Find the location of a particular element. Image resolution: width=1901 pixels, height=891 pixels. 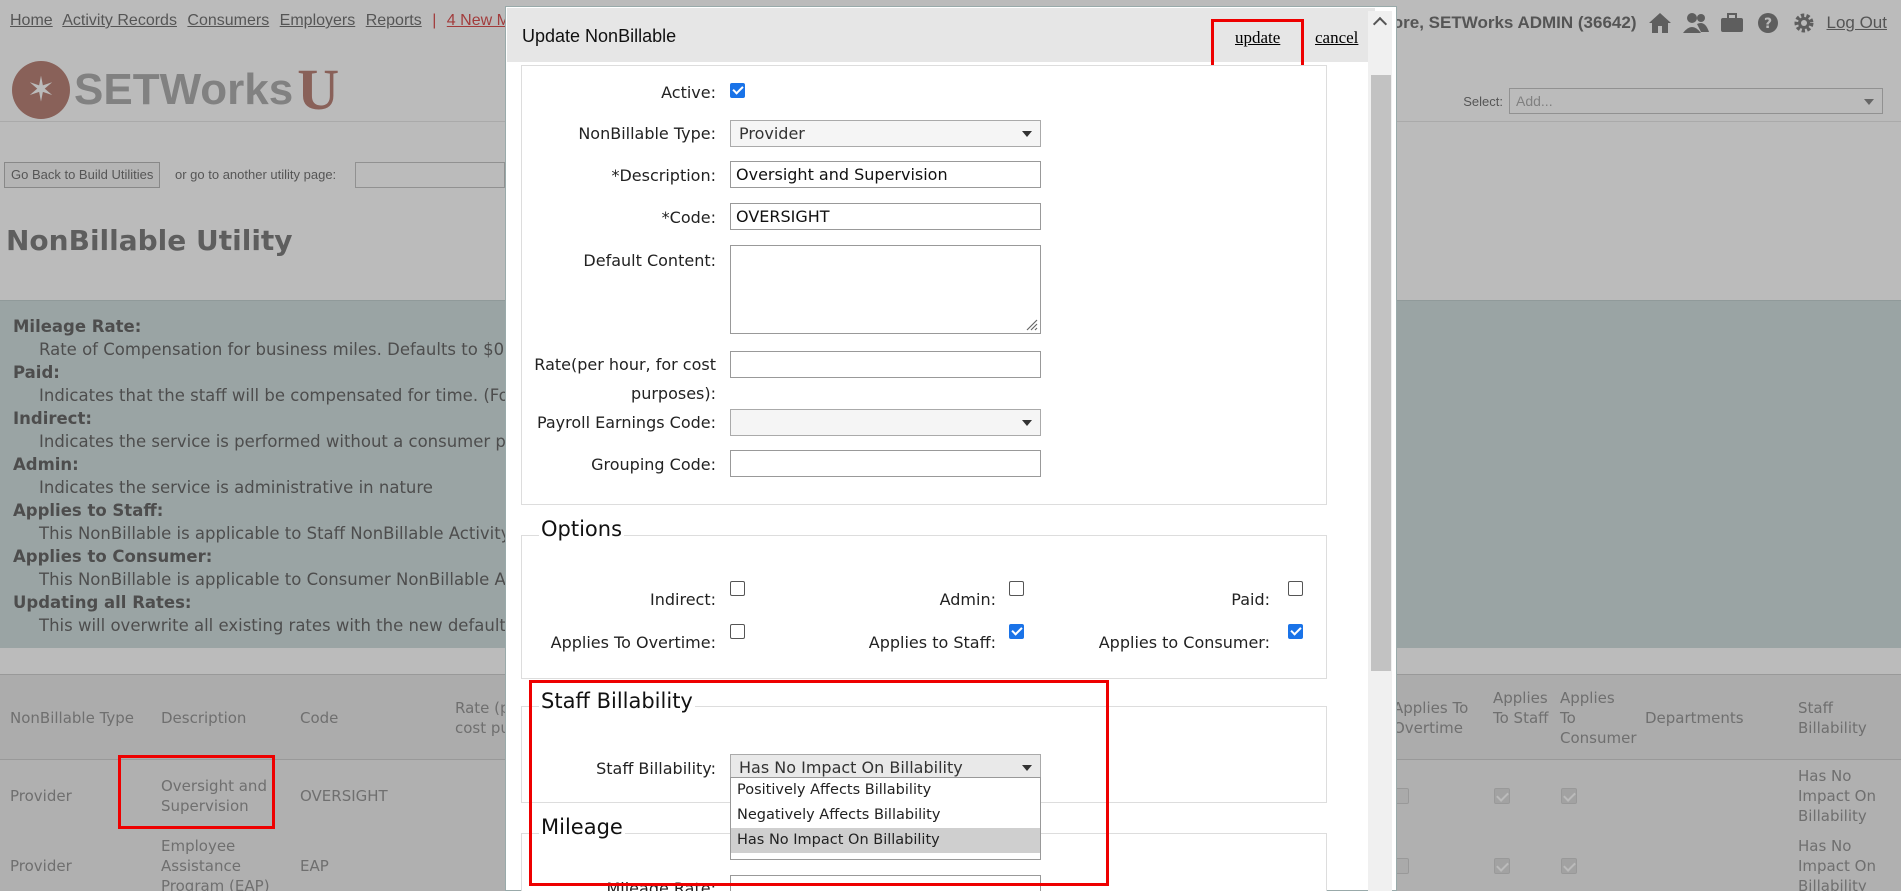

default-content-label: Default Content: is located at coordinates (649, 260).